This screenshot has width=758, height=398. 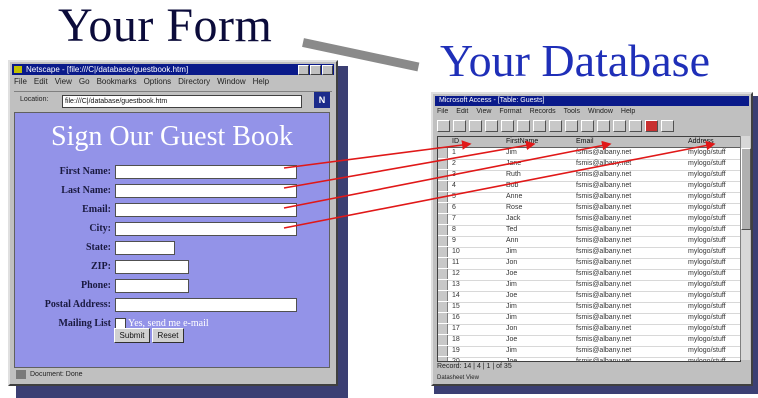 I want to click on arrow-city-to-address, so click(x=499, y=184).